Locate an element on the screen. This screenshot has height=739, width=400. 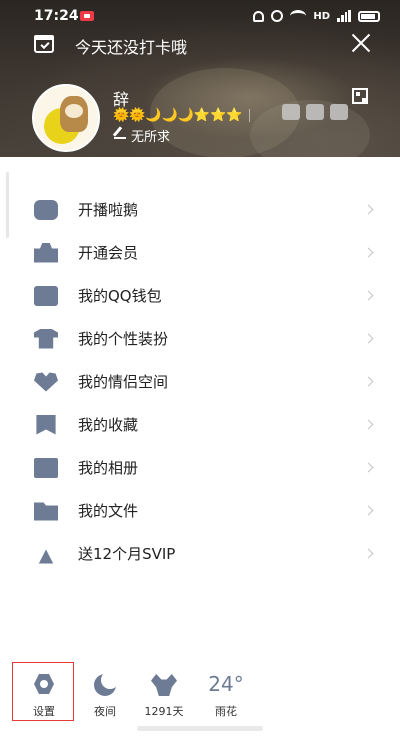
calendar-check-icon is located at coordinates (44, 44).